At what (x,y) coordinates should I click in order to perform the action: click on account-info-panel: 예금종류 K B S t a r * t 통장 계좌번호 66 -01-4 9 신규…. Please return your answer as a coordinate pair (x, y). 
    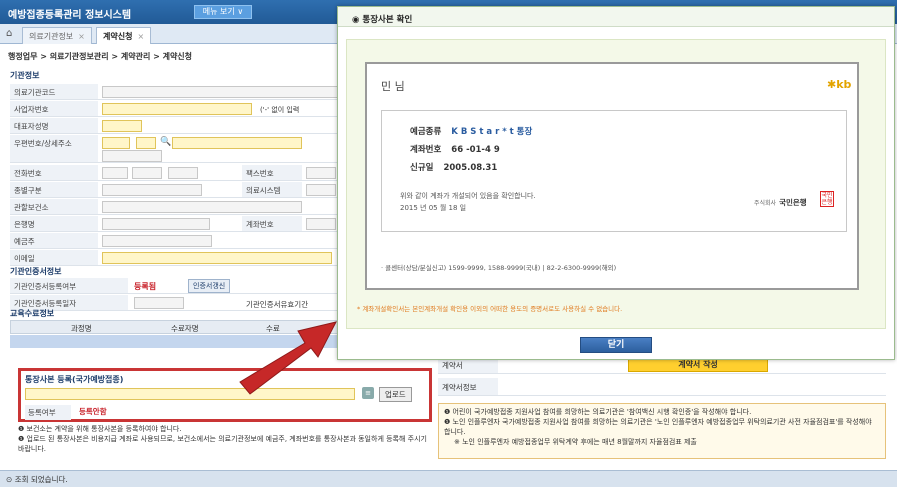
    Looking at the image, I should click on (614, 171).